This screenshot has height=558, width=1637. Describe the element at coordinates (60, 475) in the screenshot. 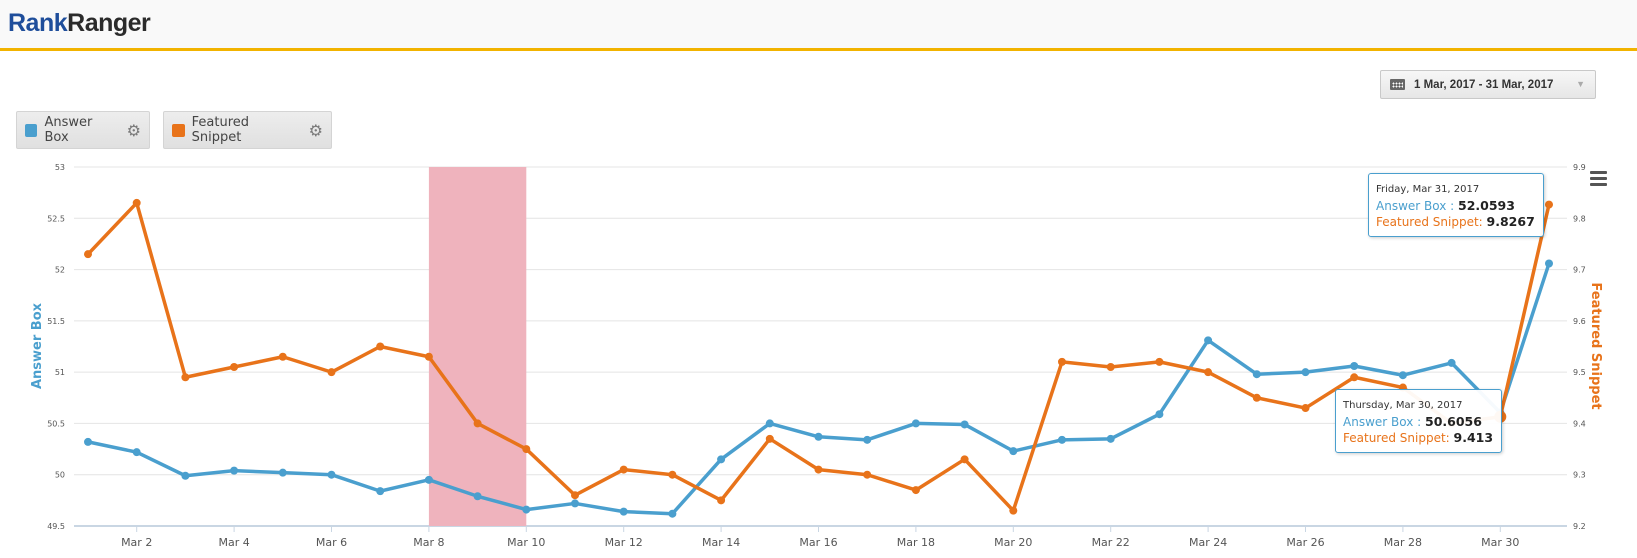

I see `y-tick-label: 50` at that location.